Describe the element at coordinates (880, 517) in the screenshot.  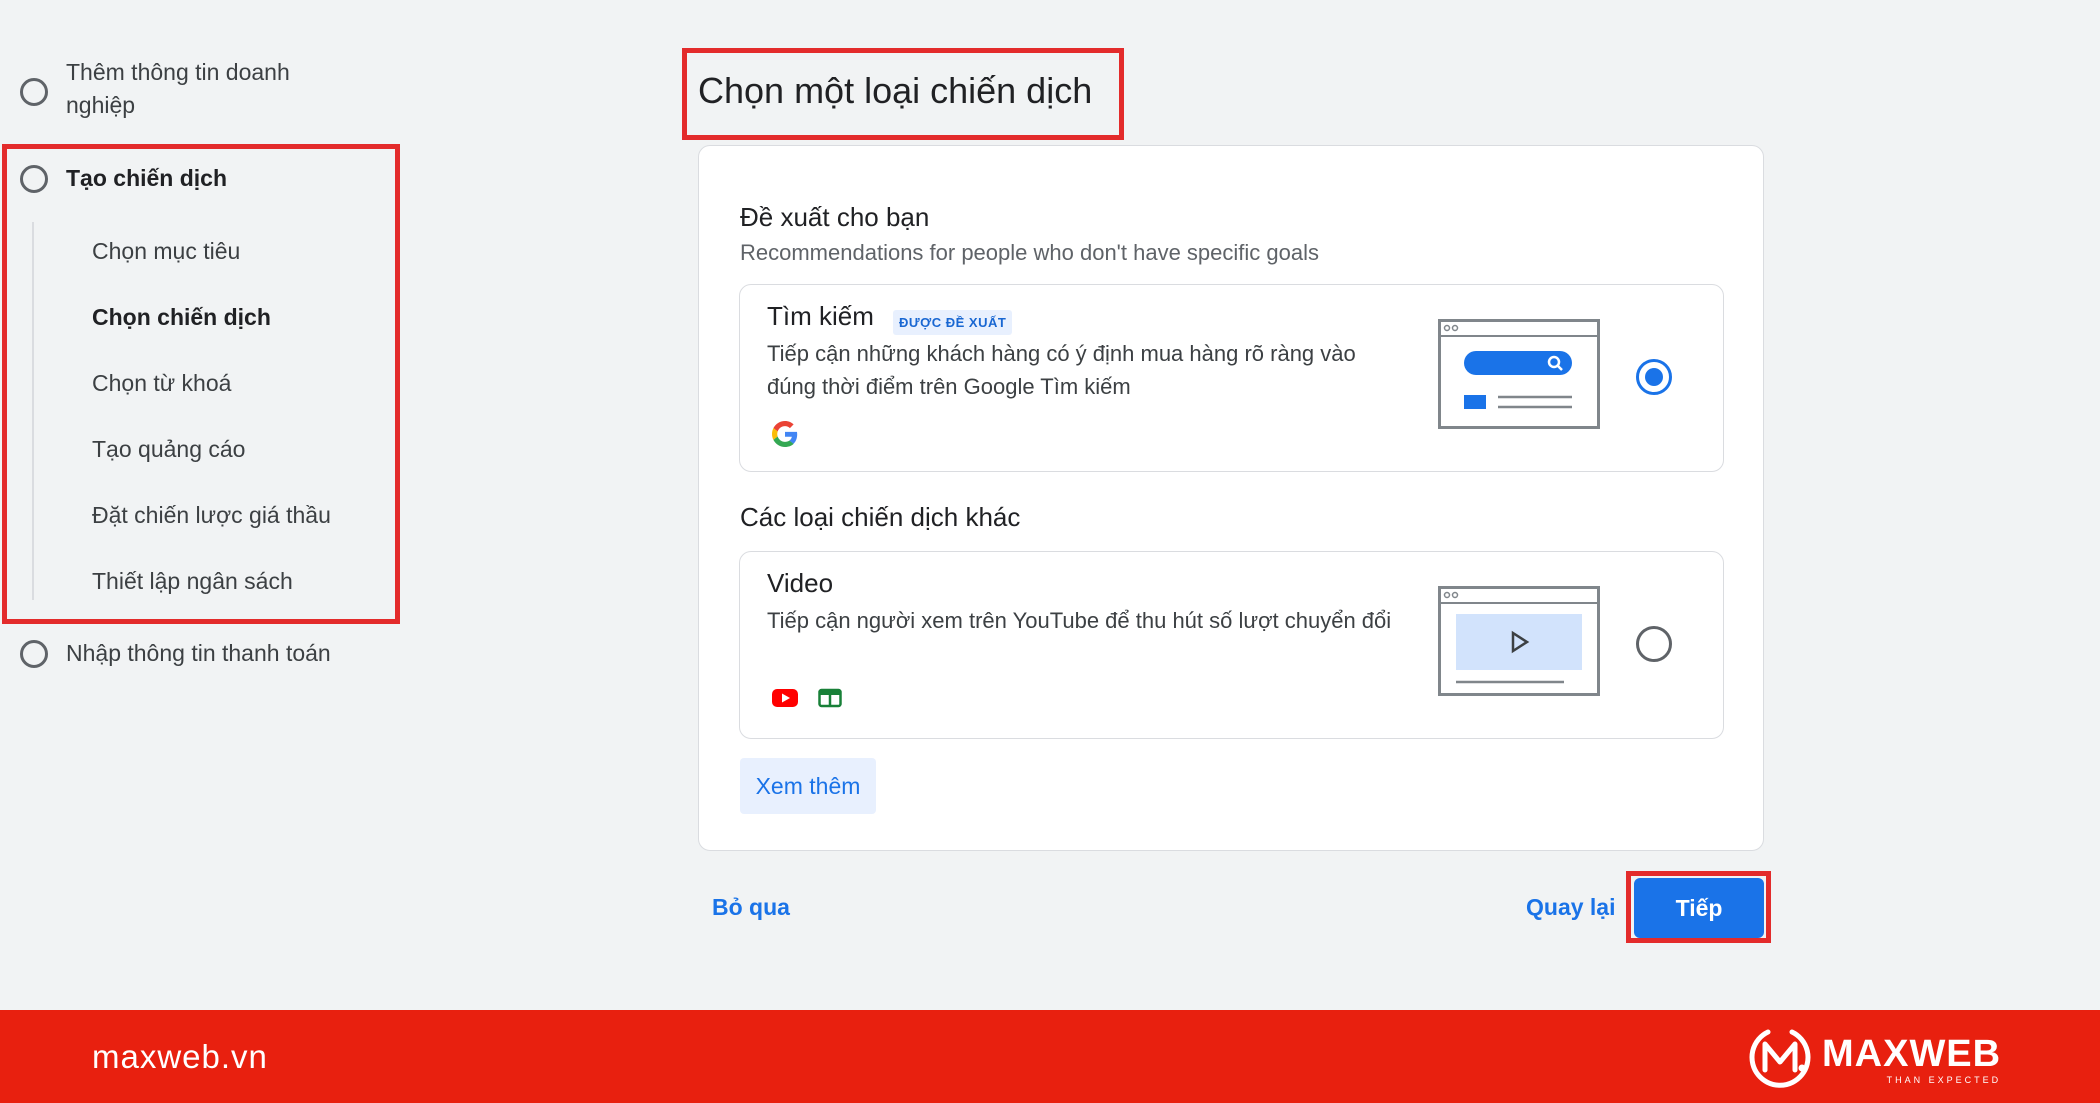
I see `other-section-title: Các loại chiến dịch khác` at that location.